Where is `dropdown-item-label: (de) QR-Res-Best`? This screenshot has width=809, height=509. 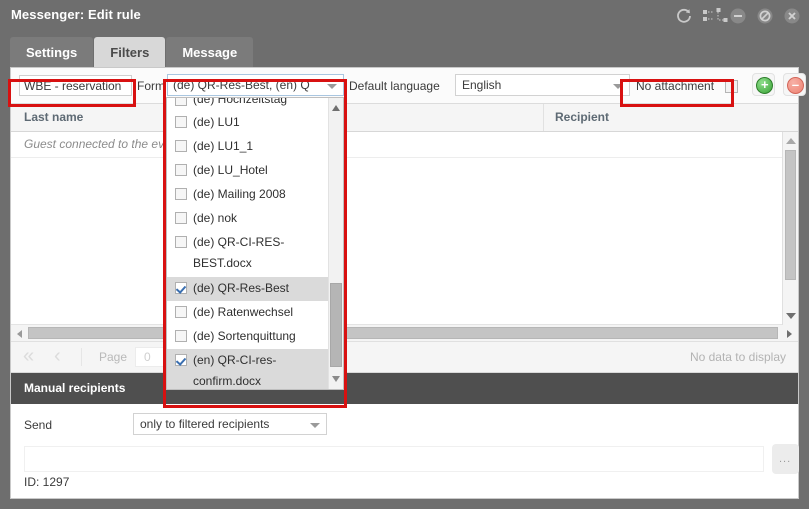 dropdown-item-label: (de) QR-Res-Best is located at coordinates (241, 288).